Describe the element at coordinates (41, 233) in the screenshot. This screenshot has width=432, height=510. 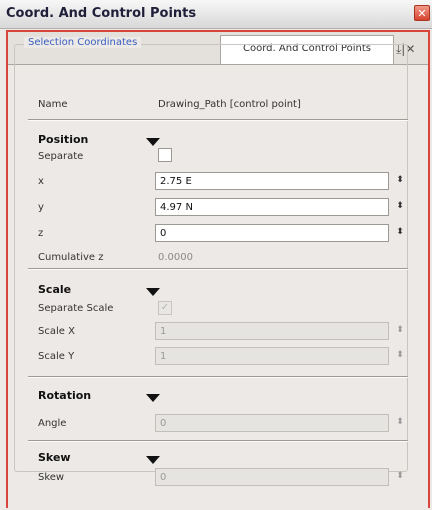
I see `z-label: z` at that location.